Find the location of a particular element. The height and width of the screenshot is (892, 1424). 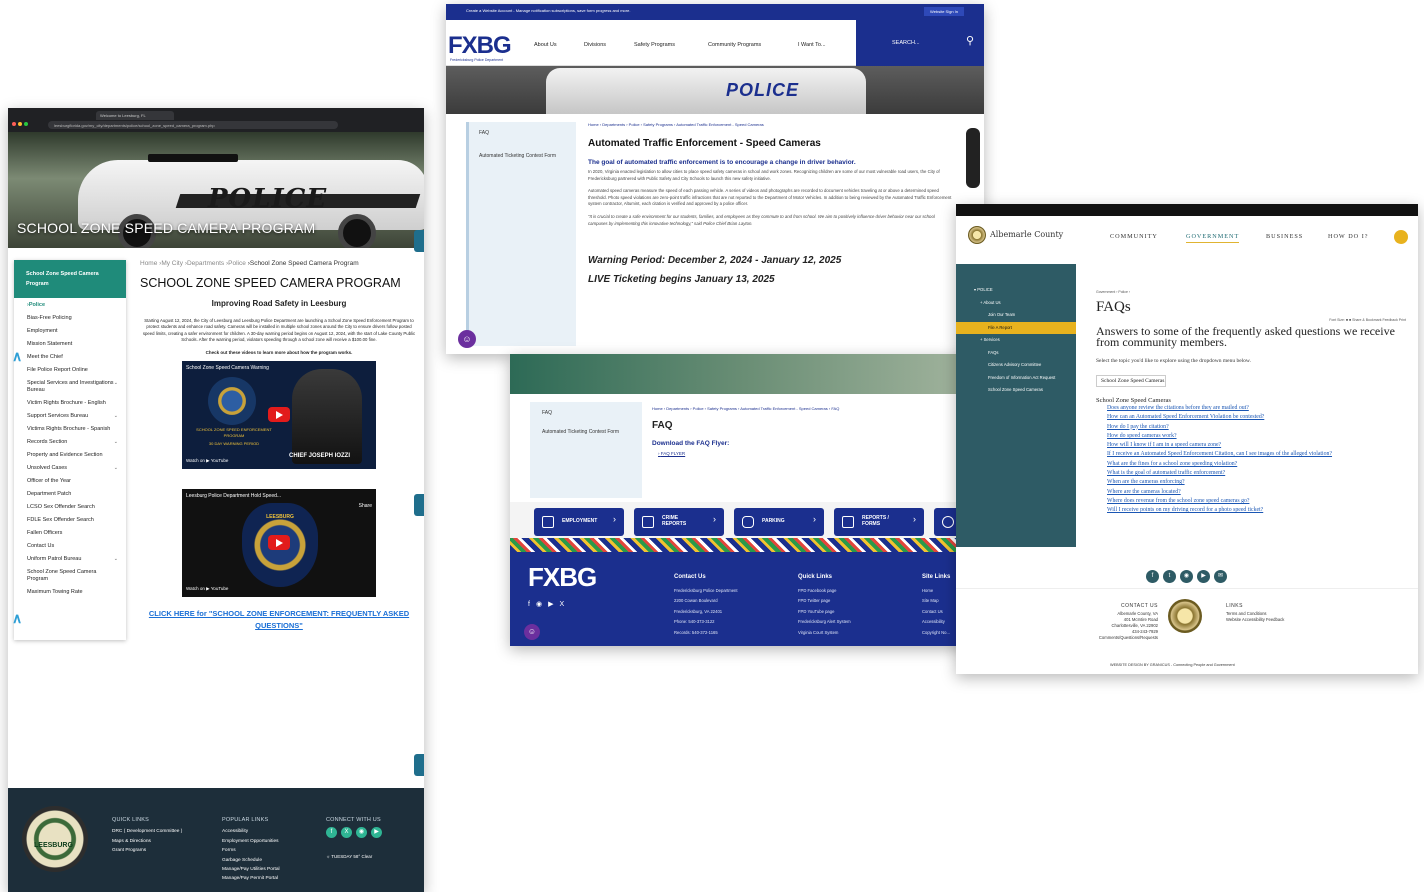

watch-on-youtube: Watch on ▶ YouTube is located at coordinates (207, 461).